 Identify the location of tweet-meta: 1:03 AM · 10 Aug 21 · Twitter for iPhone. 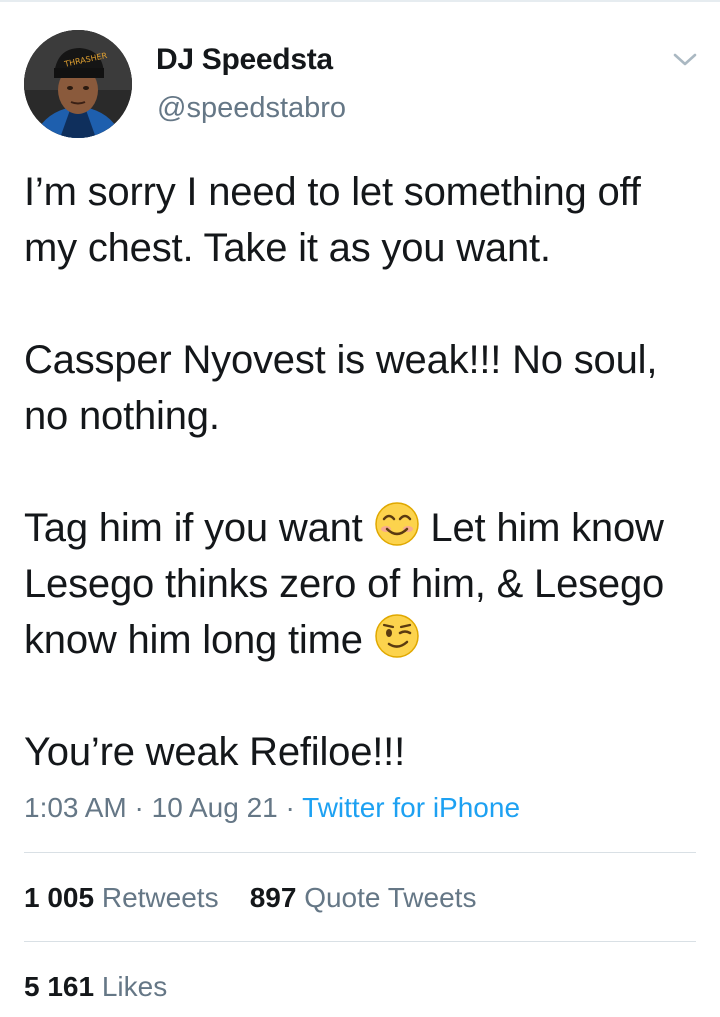
(272, 808).